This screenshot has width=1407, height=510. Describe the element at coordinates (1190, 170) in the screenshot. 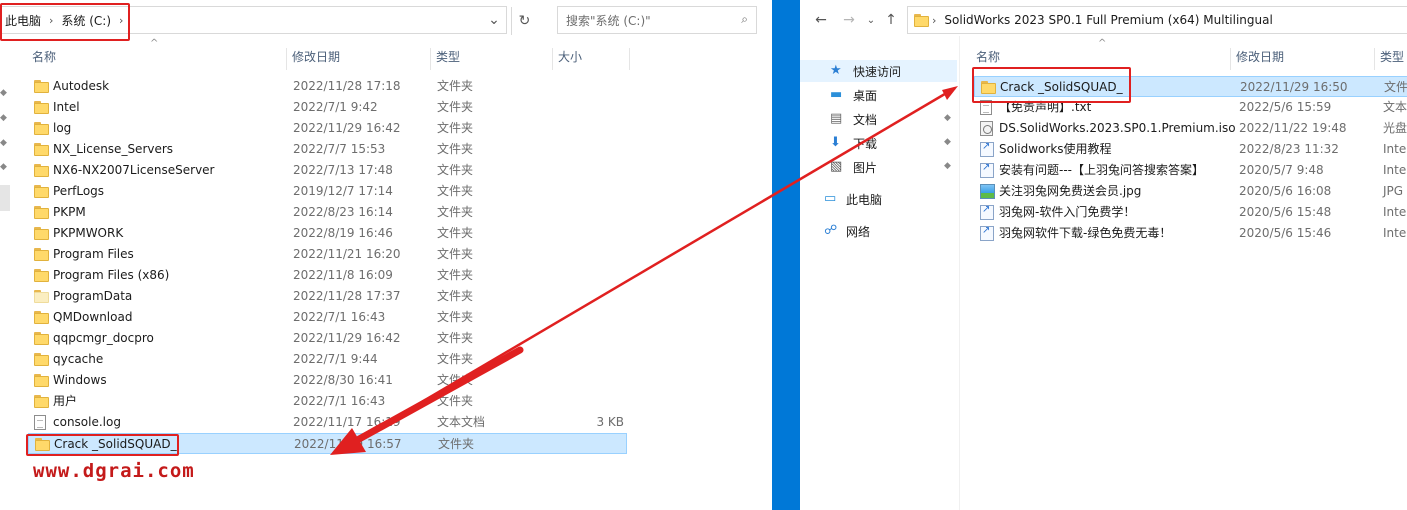

I see `file-row: 安装有问题---【上羽兔问答搜索答案】 2020/5/7 9:48 Inter` at that location.